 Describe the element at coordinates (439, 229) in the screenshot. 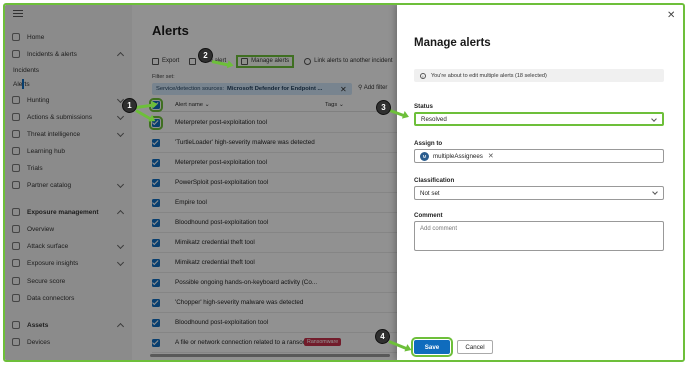

I see `comment-placeholder: Add comment` at that location.